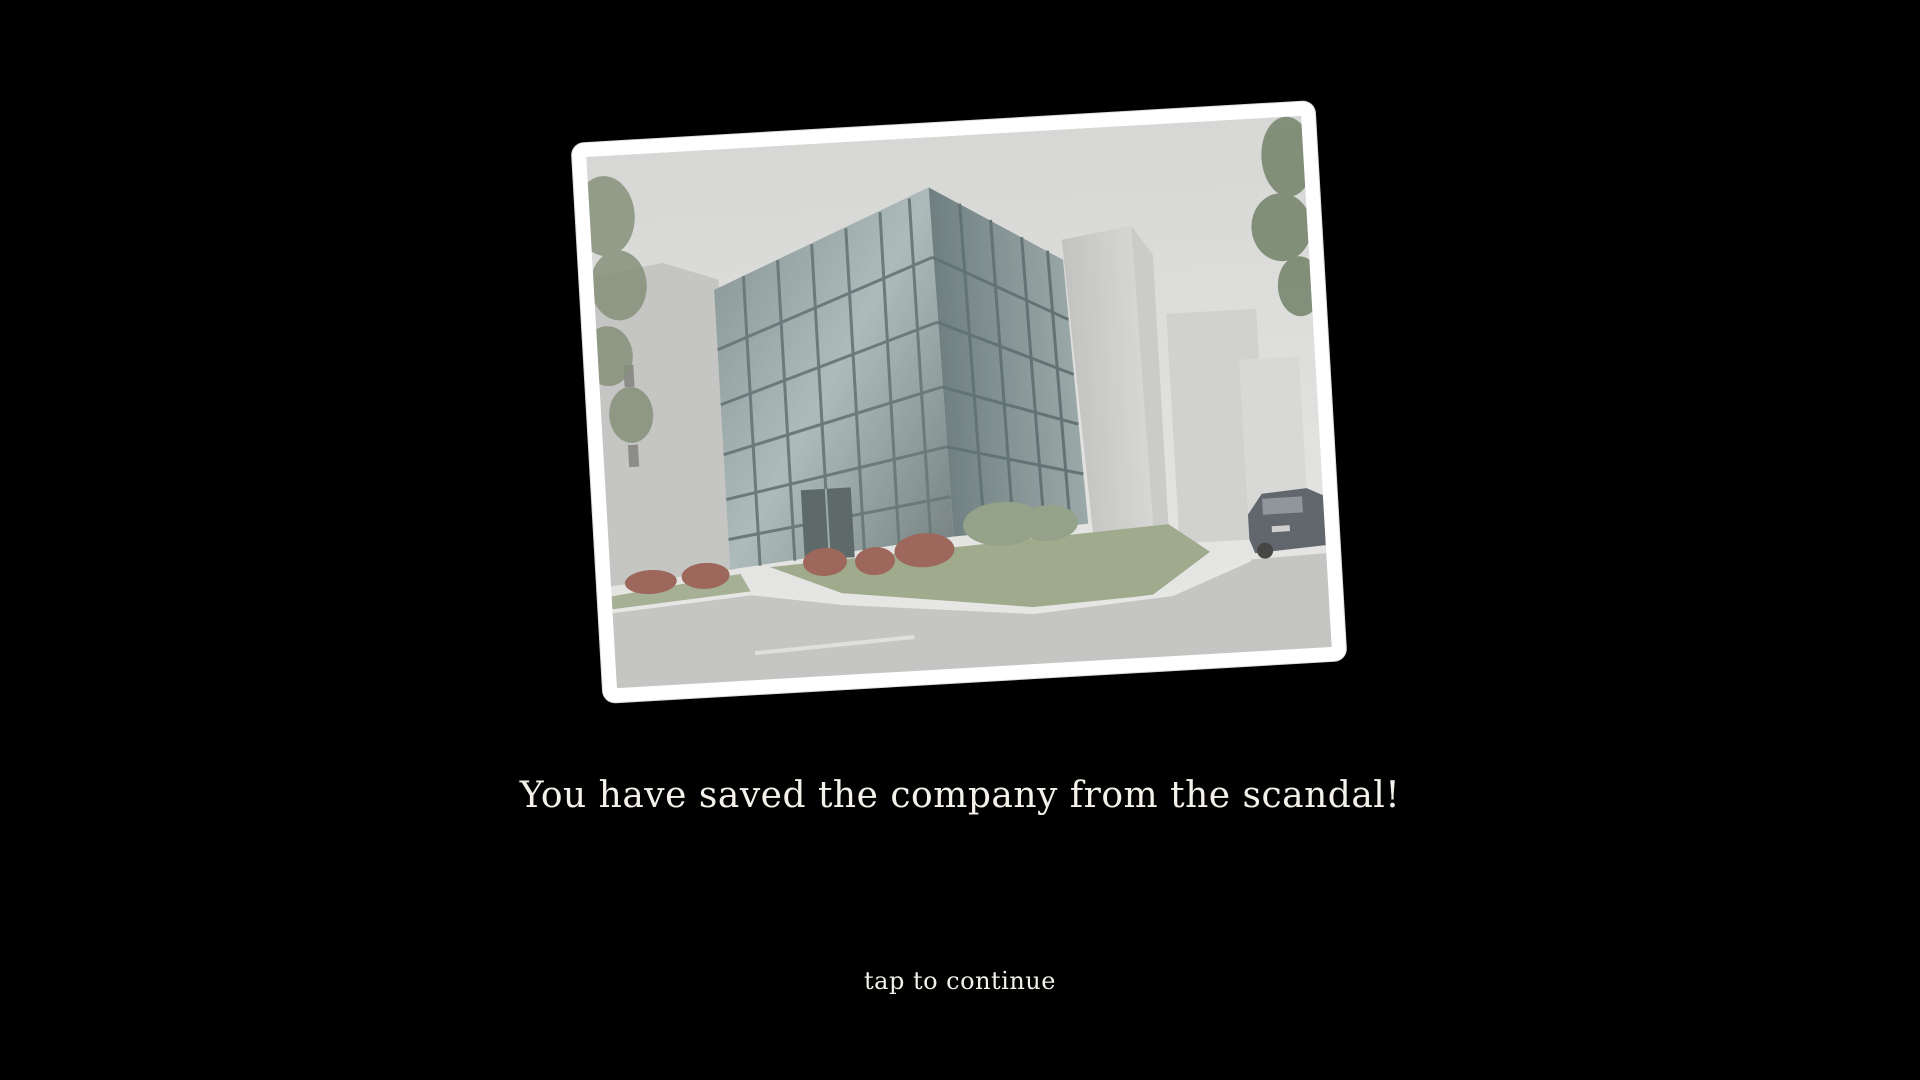  I want to click on tap-to-continue-prompt: tap to continue, so click(960, 981).